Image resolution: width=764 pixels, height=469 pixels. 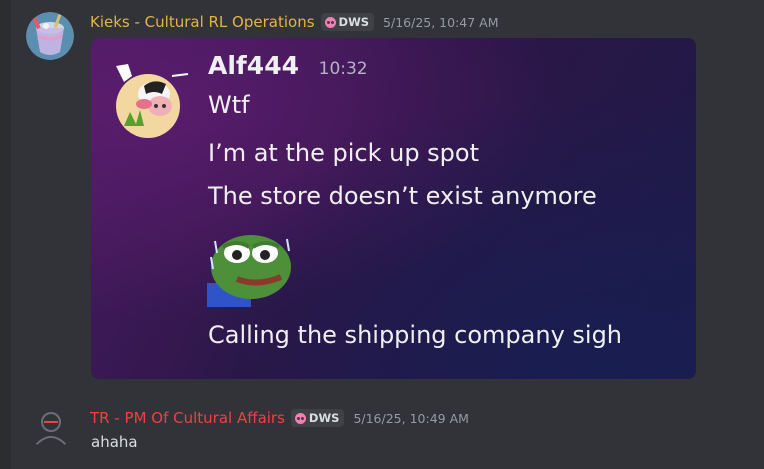 What do you see at coordinates (5, 234) in the screenshot?
I see `channel-gutter` at bounding box center [5, 234].